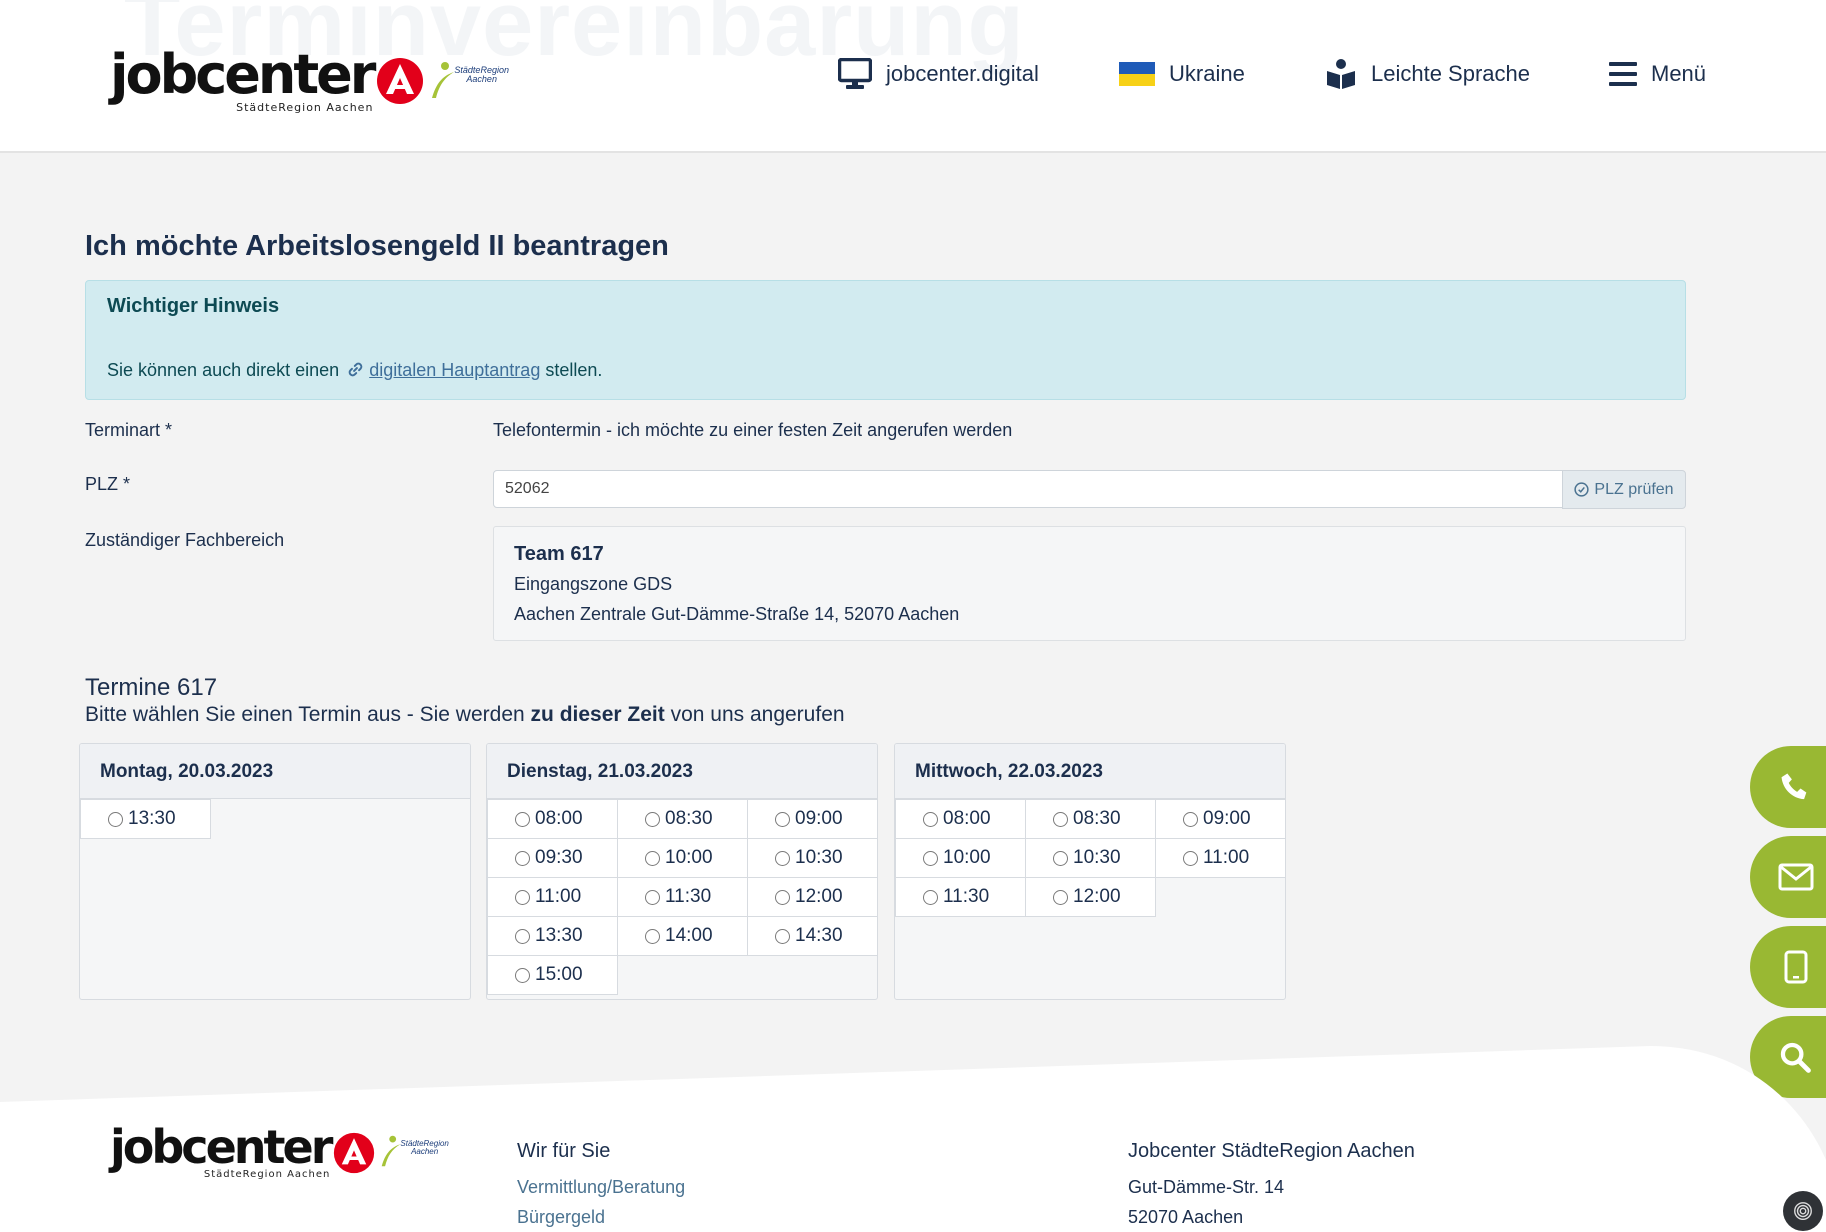  What do you see at coordinates (1679, 73) in the screenshot?
I see `menu-label: Menü` at bounding box center [1679, 73].